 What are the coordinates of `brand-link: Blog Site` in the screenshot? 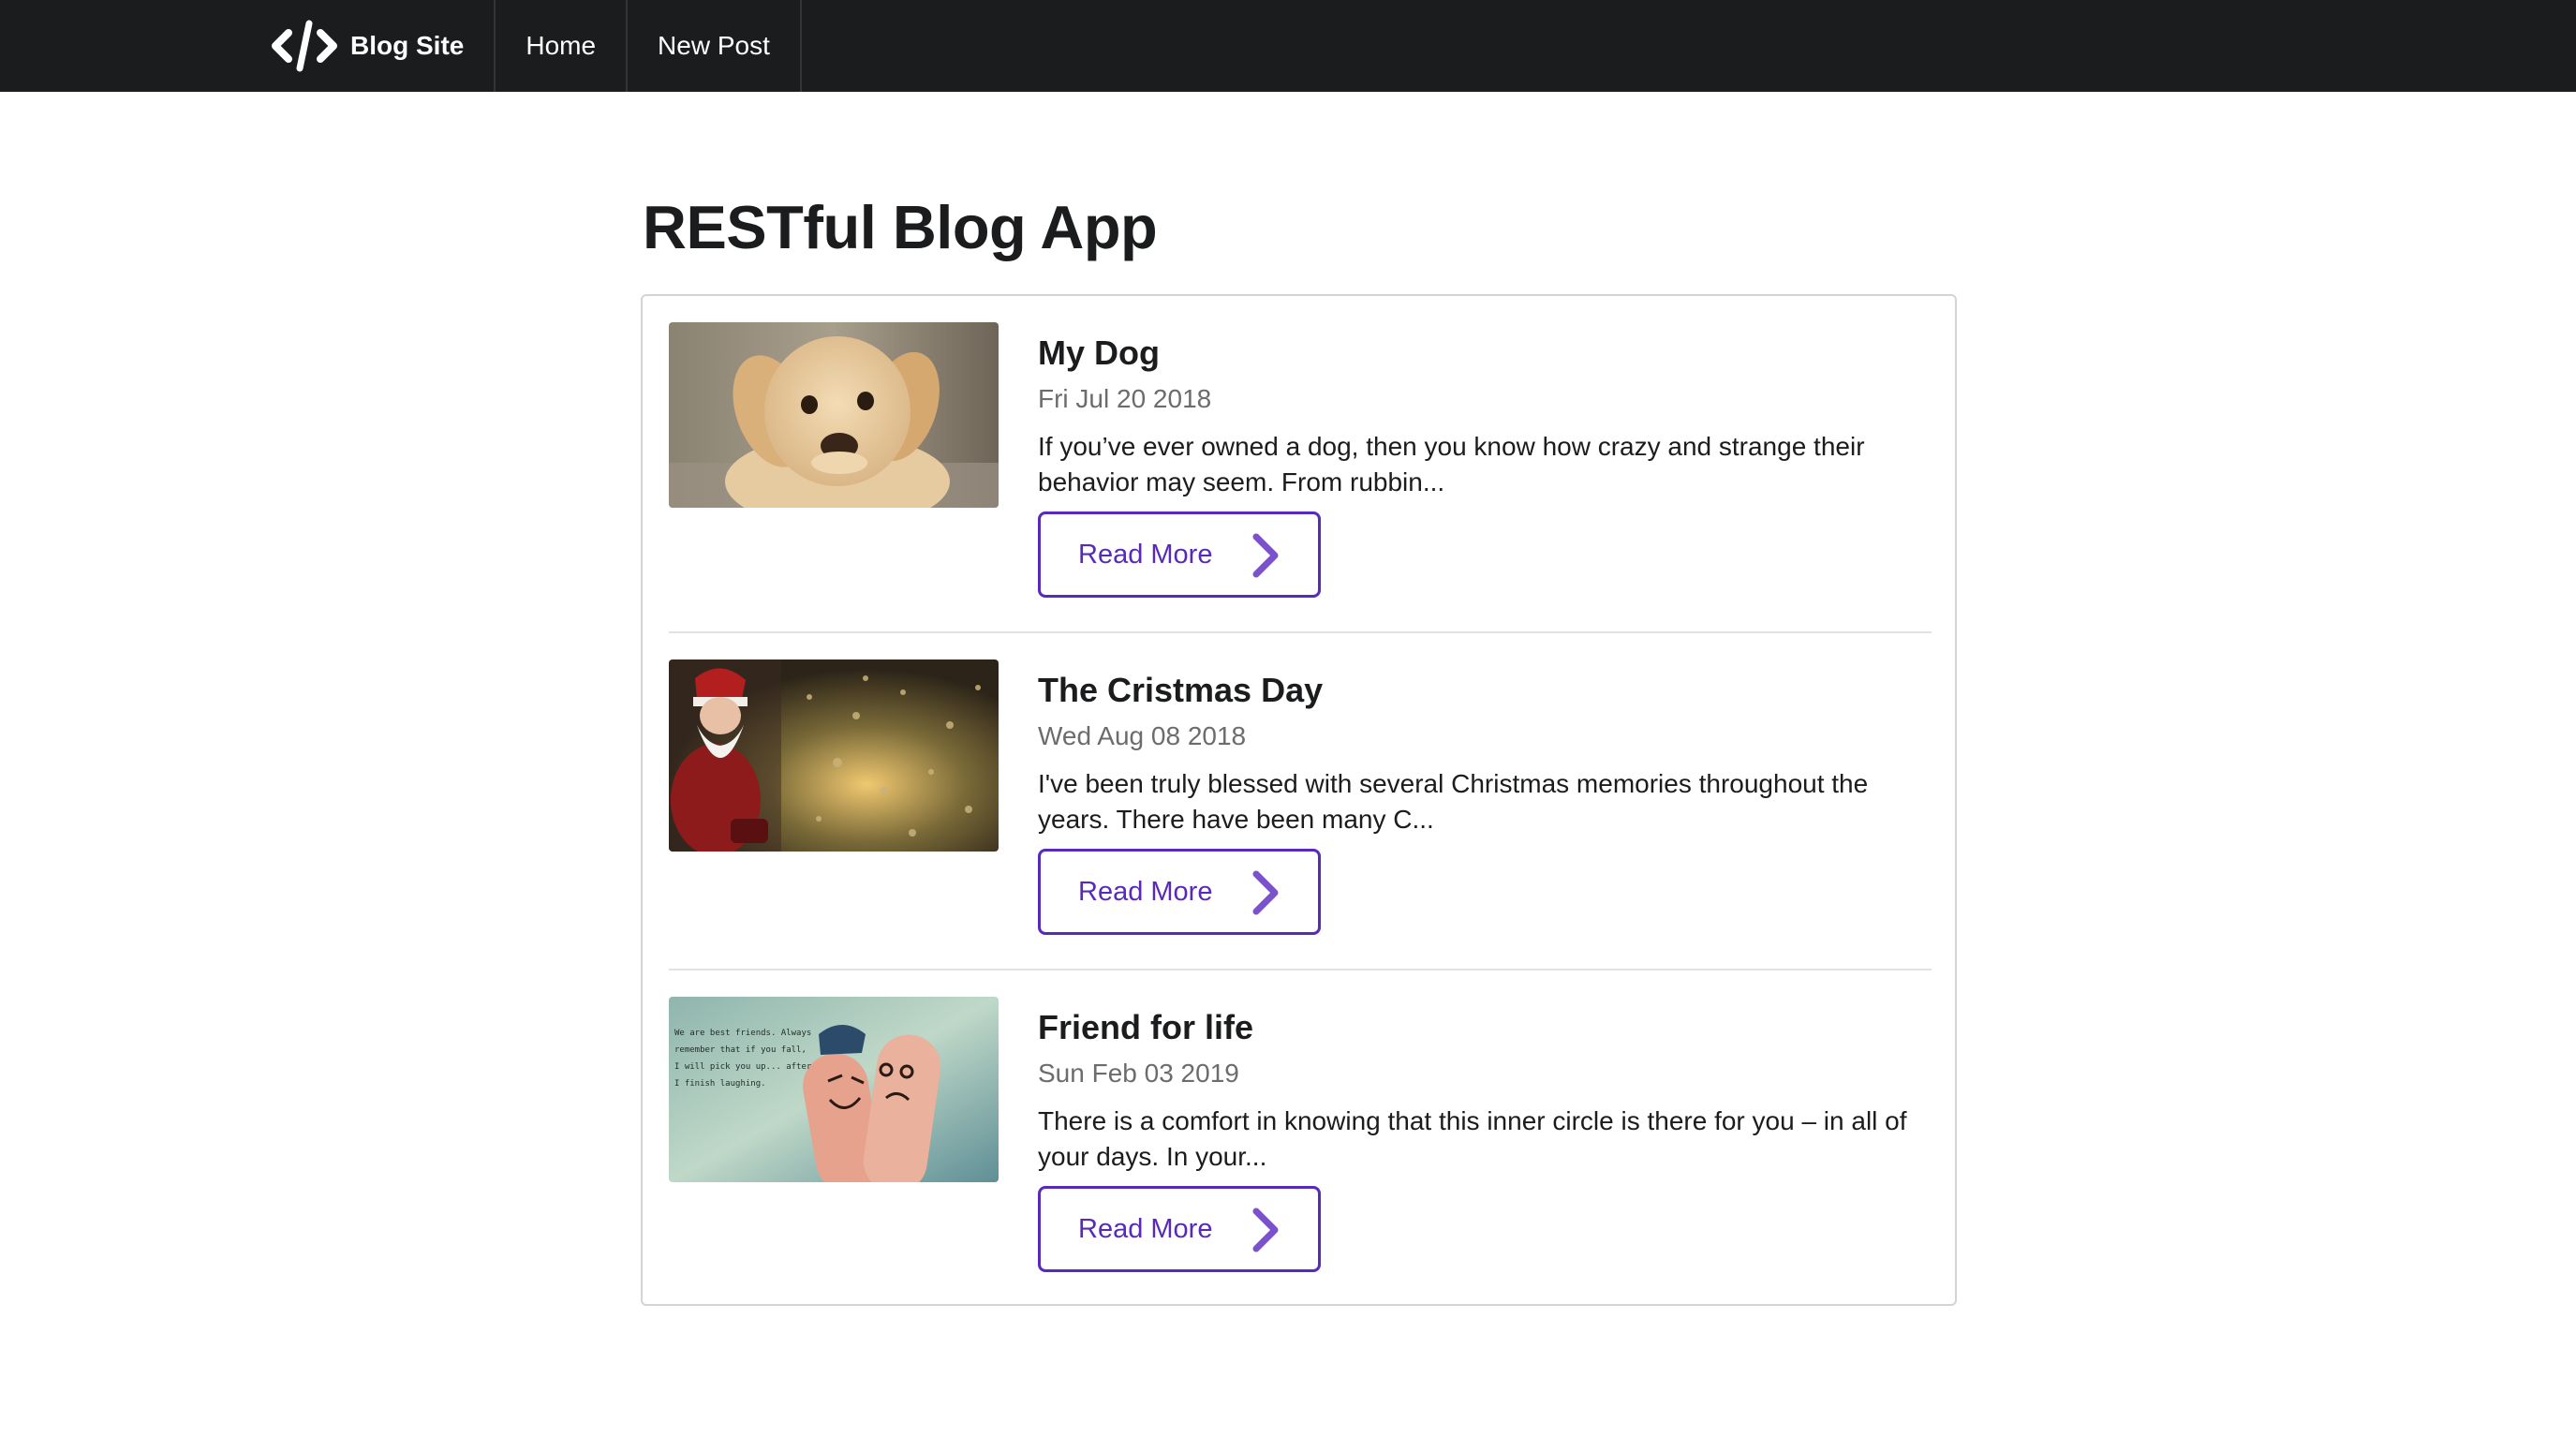 It's located at (379, 46).